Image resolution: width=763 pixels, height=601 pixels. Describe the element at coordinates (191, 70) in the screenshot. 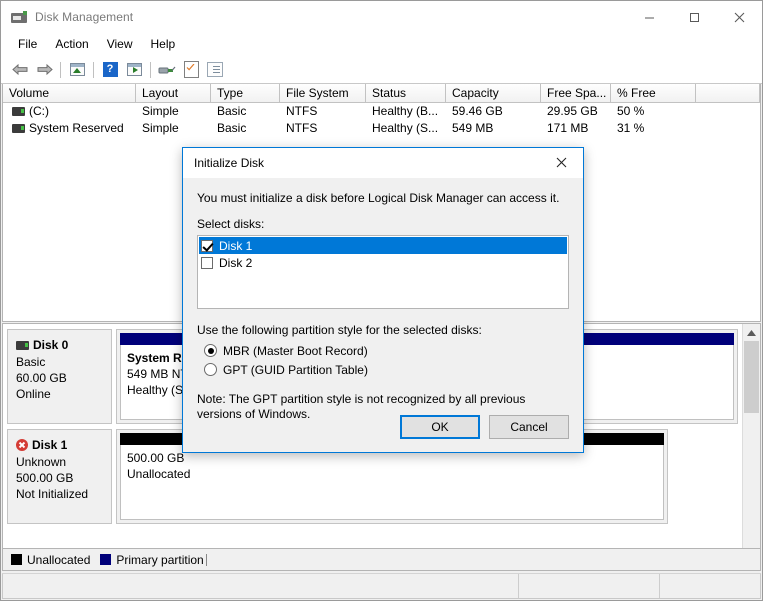

I see `properties-icon` at that location.